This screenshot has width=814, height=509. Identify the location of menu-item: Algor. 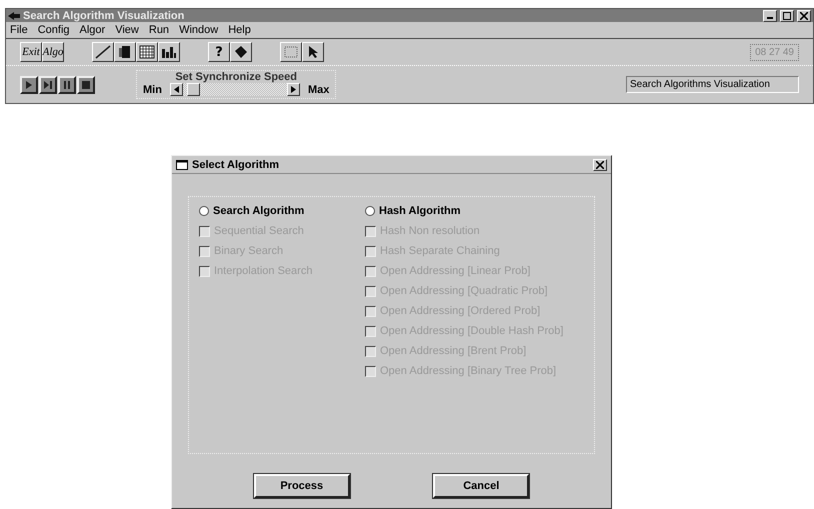
(93, 30).